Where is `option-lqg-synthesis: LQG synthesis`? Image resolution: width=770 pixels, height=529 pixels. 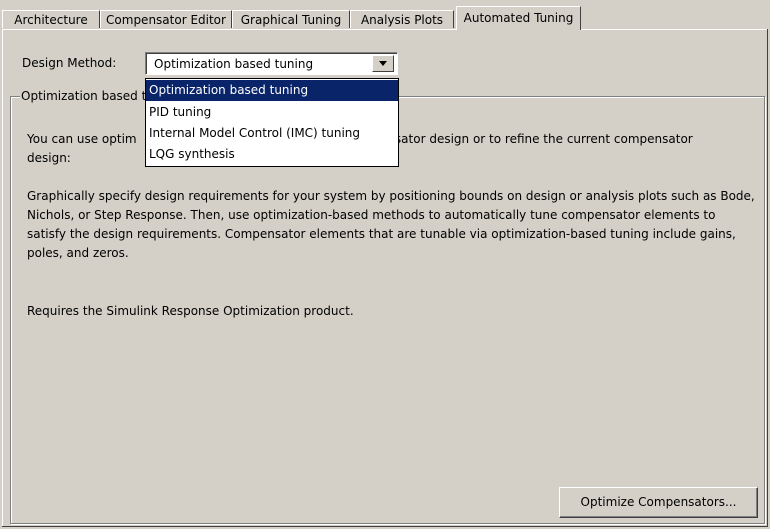 option-lqg-synthesis: LQG synthesis is located at coordinates (272, 154).